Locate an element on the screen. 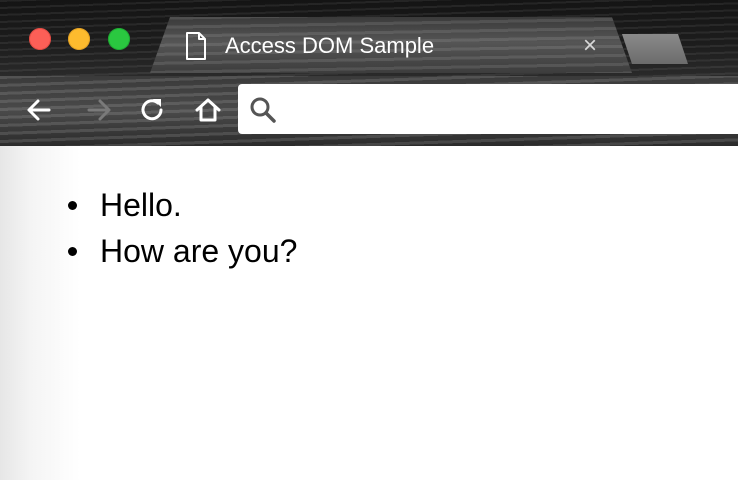 The height and width of the screenshot is (480, 738). document-icon is located at coordinates (196, 46).